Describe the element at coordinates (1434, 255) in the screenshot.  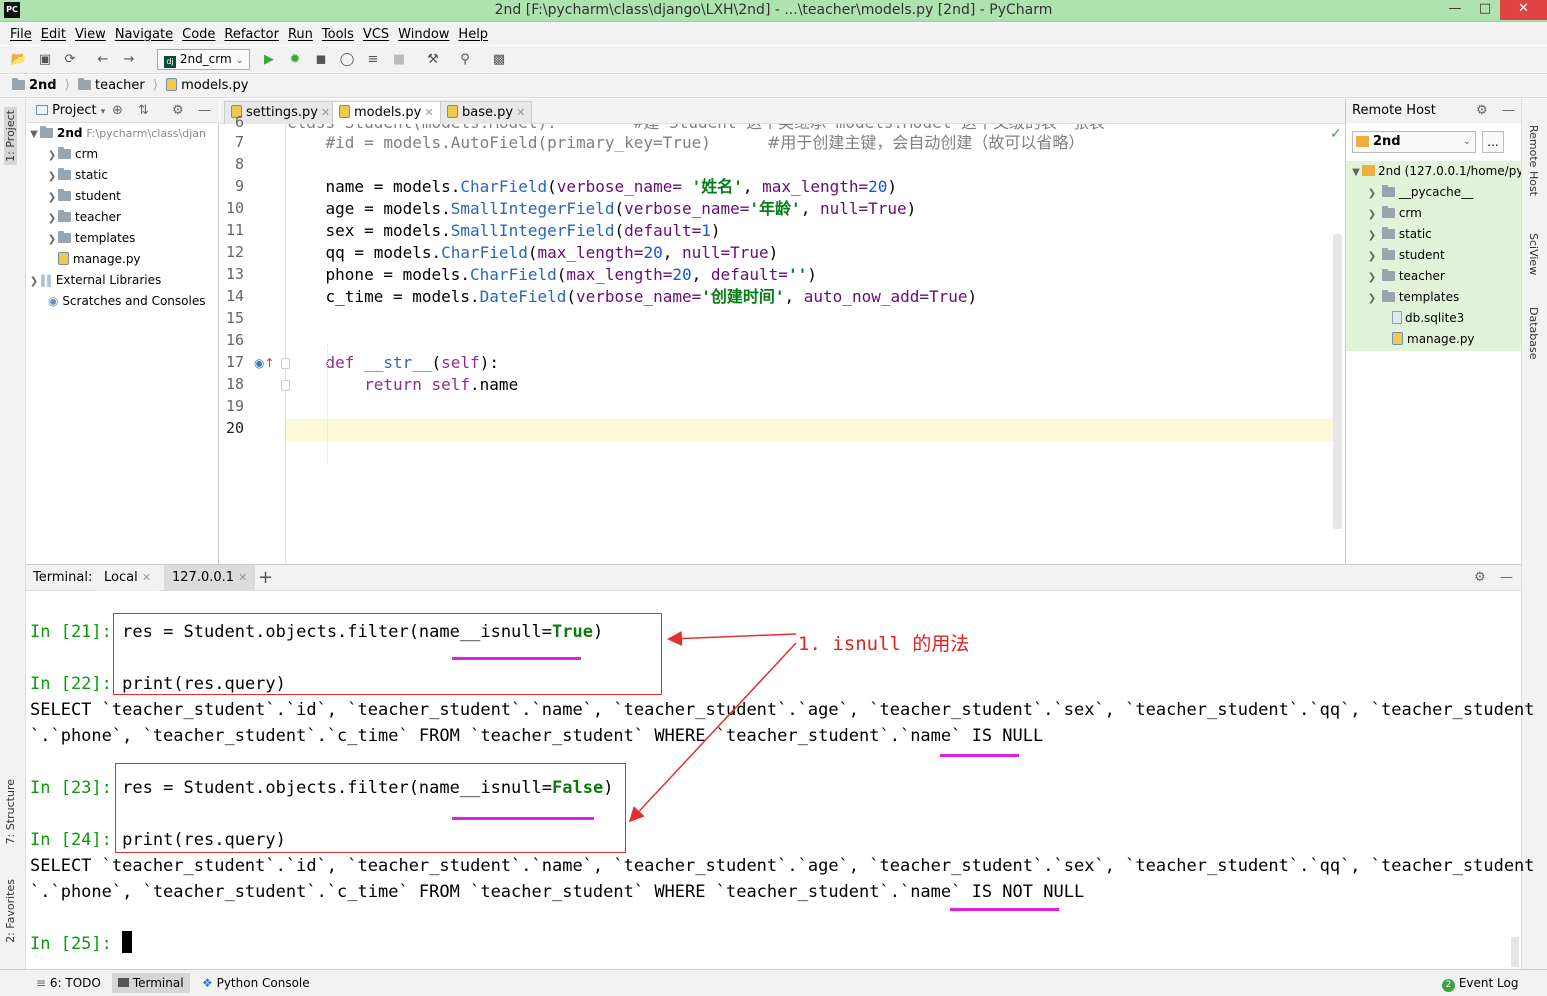
I see `remote-item-student: ❯ student` at that location.